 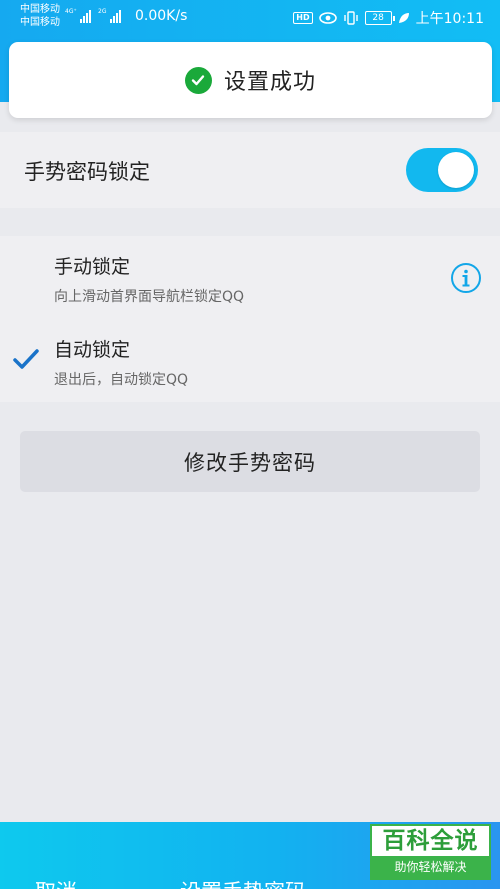 What do you see at coordinates (327, 18) in the screenshot?
I see `eye-icon` at bounding box center [327, 18].